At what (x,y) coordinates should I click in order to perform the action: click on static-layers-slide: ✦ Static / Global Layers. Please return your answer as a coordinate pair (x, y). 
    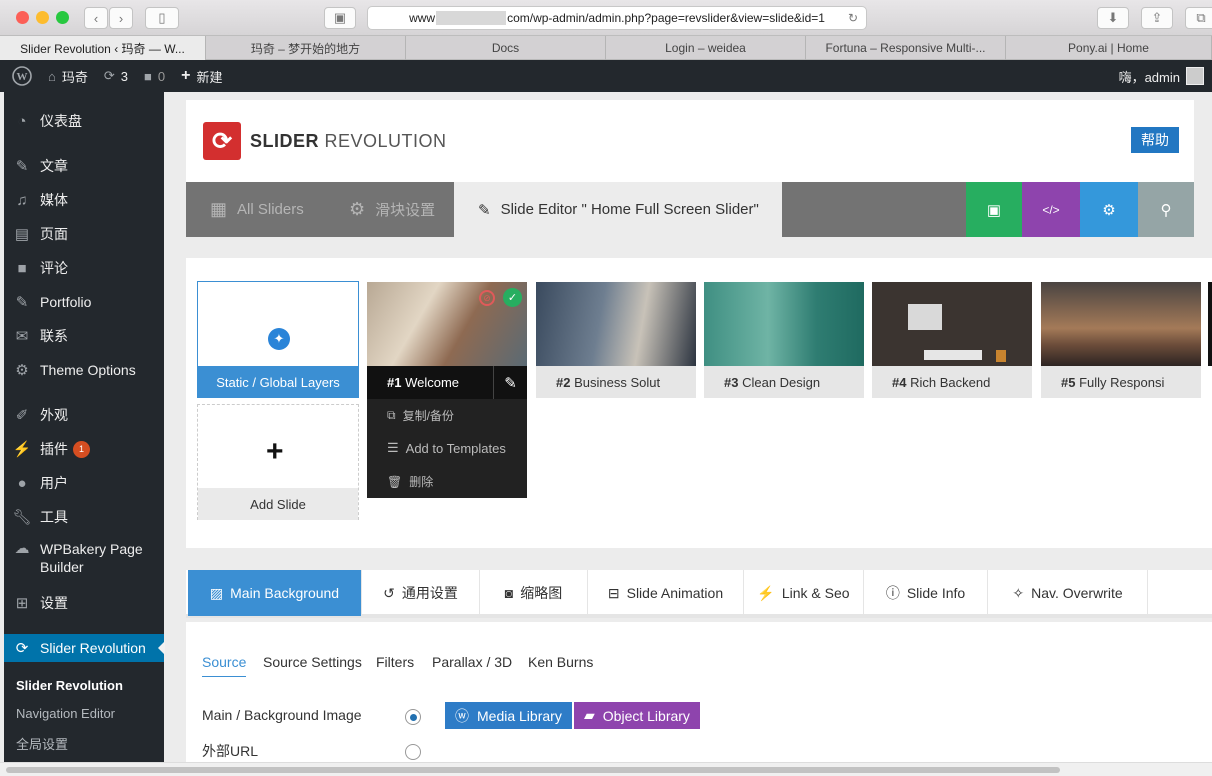
    Looking at the image, I should click on (278, 339).